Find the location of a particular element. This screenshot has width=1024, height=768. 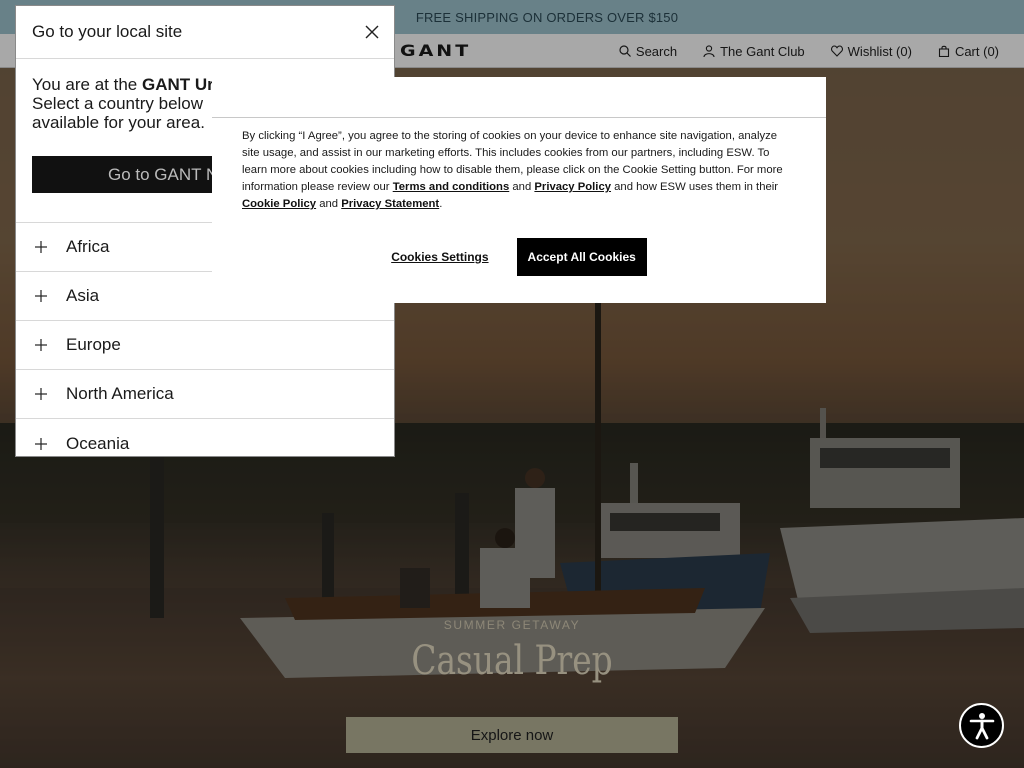

current-site-name: GANT Ur is located at coordinates (177, 84).